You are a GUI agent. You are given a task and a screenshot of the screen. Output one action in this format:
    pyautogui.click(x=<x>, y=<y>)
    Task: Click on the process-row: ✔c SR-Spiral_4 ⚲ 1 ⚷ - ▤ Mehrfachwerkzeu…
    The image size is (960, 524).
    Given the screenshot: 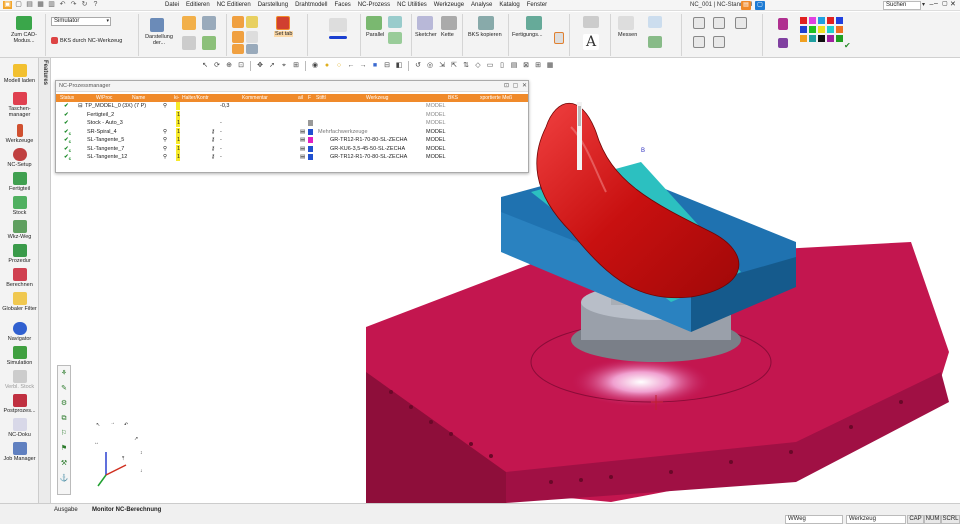 What is the action you would take?
    pyautogui.click(x=289, y=132)
    